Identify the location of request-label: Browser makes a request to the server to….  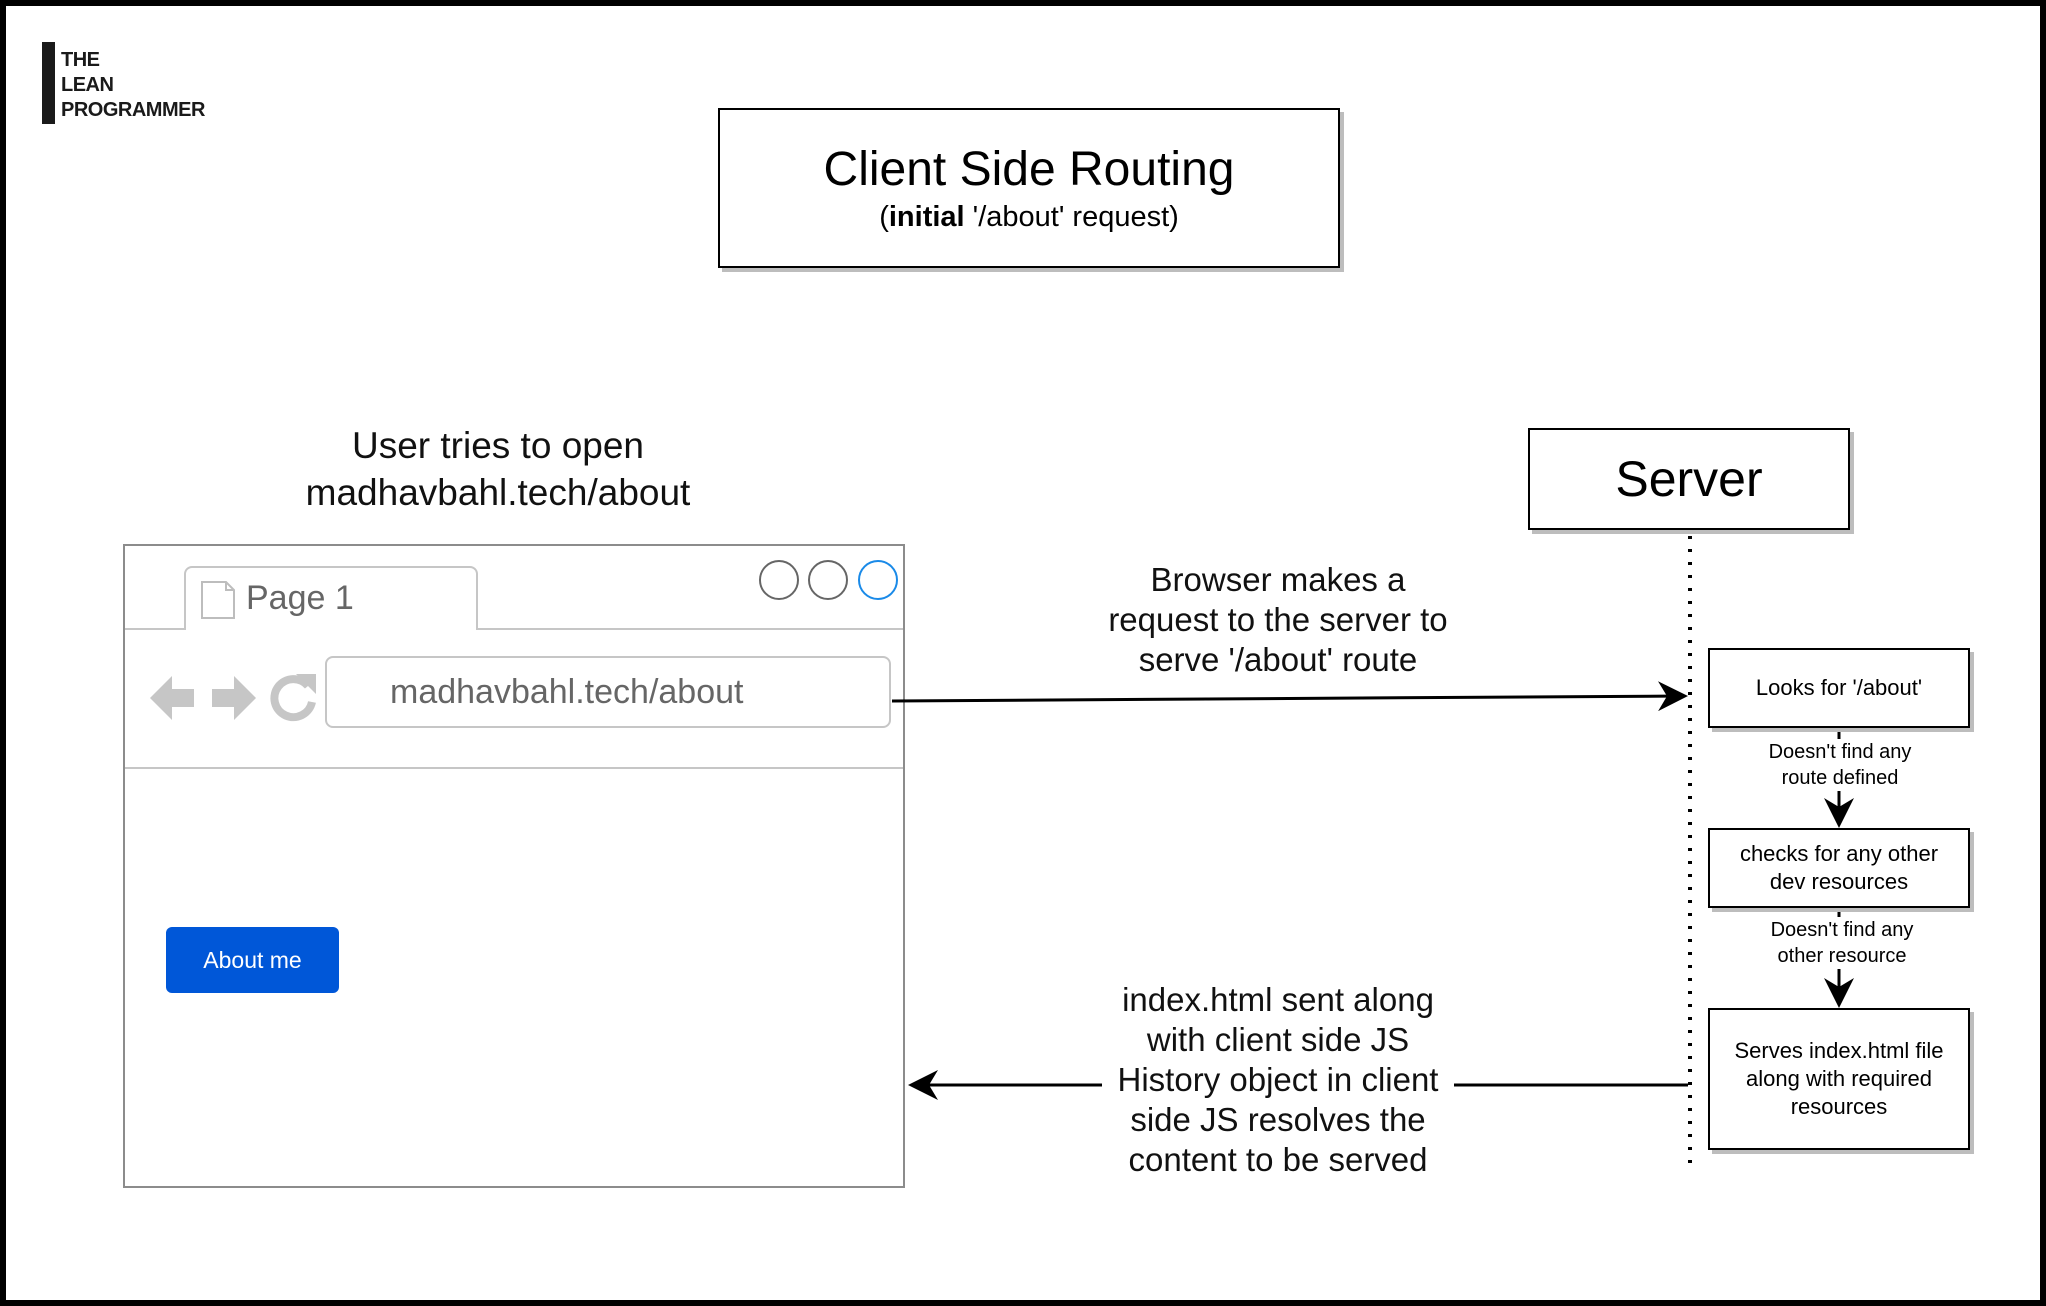
(1278, 620).